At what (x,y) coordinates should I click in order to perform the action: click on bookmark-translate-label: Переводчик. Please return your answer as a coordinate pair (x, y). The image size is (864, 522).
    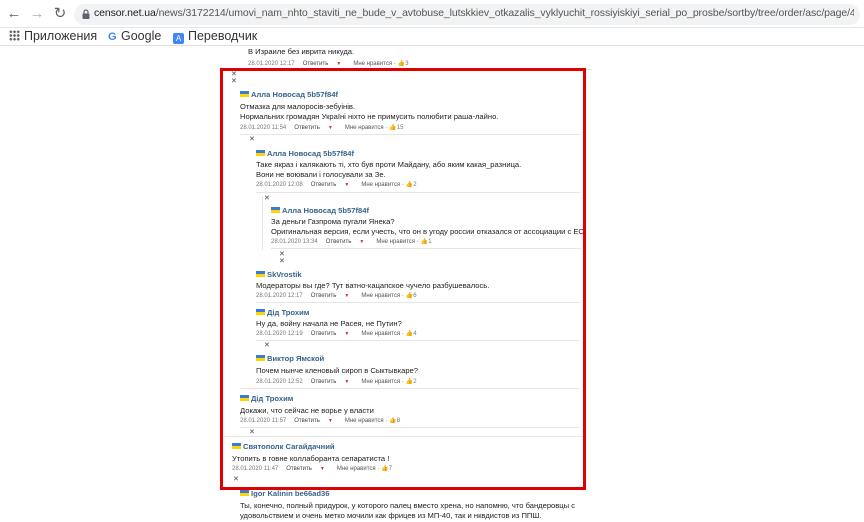
    Looking at the image, I should click on (223, 36).